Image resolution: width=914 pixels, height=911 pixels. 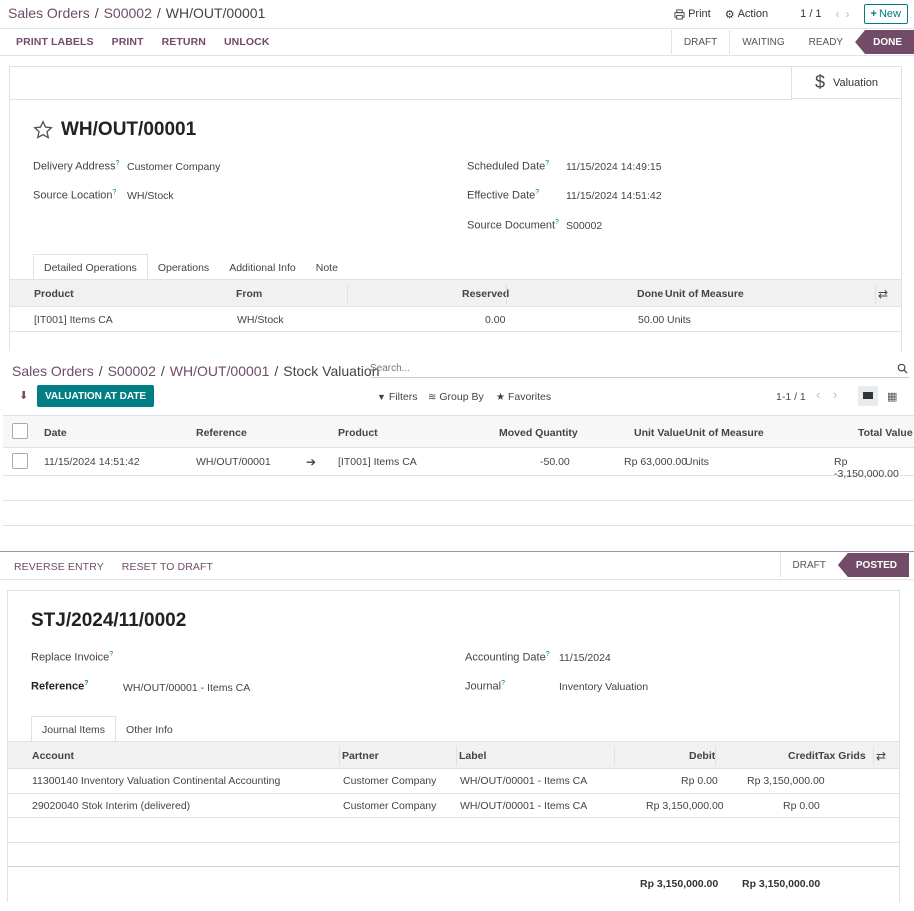 What do you see at coordinates (92, 462) in the screenshot?
I see `row-date: 11/15/2024 14:51:42` at bounding box center [92, 462].